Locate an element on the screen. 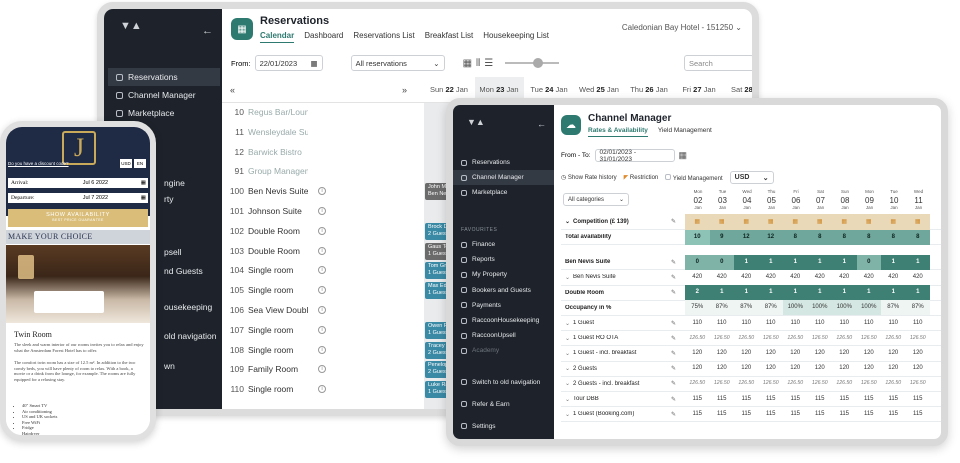 Image resolution: width=960 pixels, height=463 pixels. tab-breakfast-list: Breakfast List is located at coordinates (449, 37).